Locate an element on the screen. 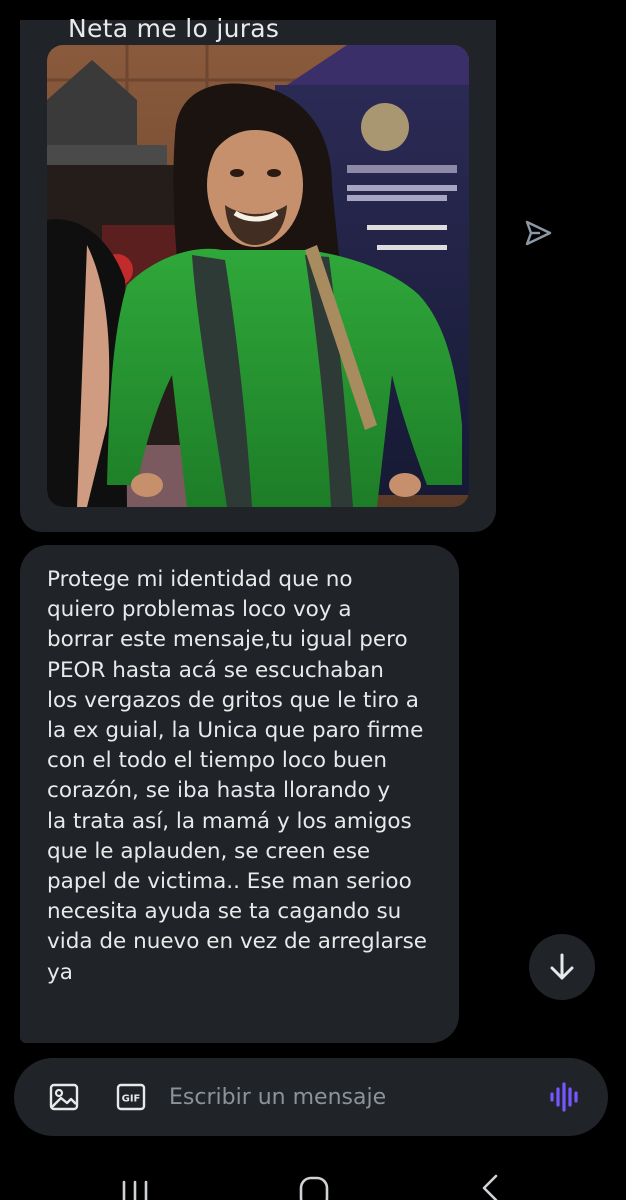  system-nav-bar is located at coordinates (313, 1180).